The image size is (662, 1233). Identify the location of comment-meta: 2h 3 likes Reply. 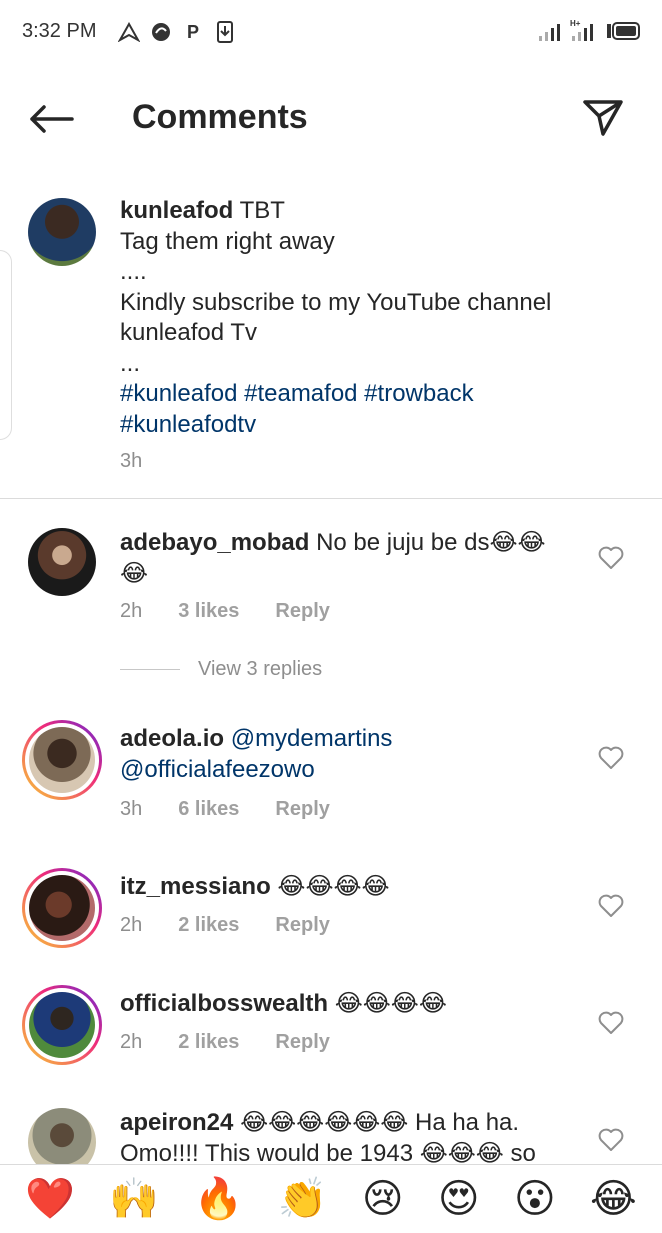
(225, 611).